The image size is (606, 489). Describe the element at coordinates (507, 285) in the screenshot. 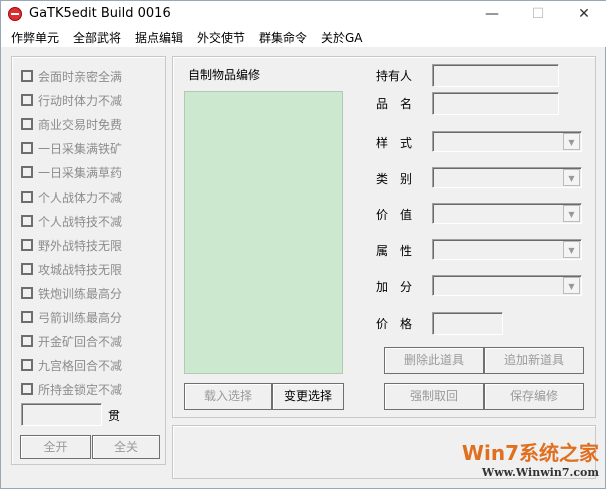

I see `bonus-select: ▼` at that location.